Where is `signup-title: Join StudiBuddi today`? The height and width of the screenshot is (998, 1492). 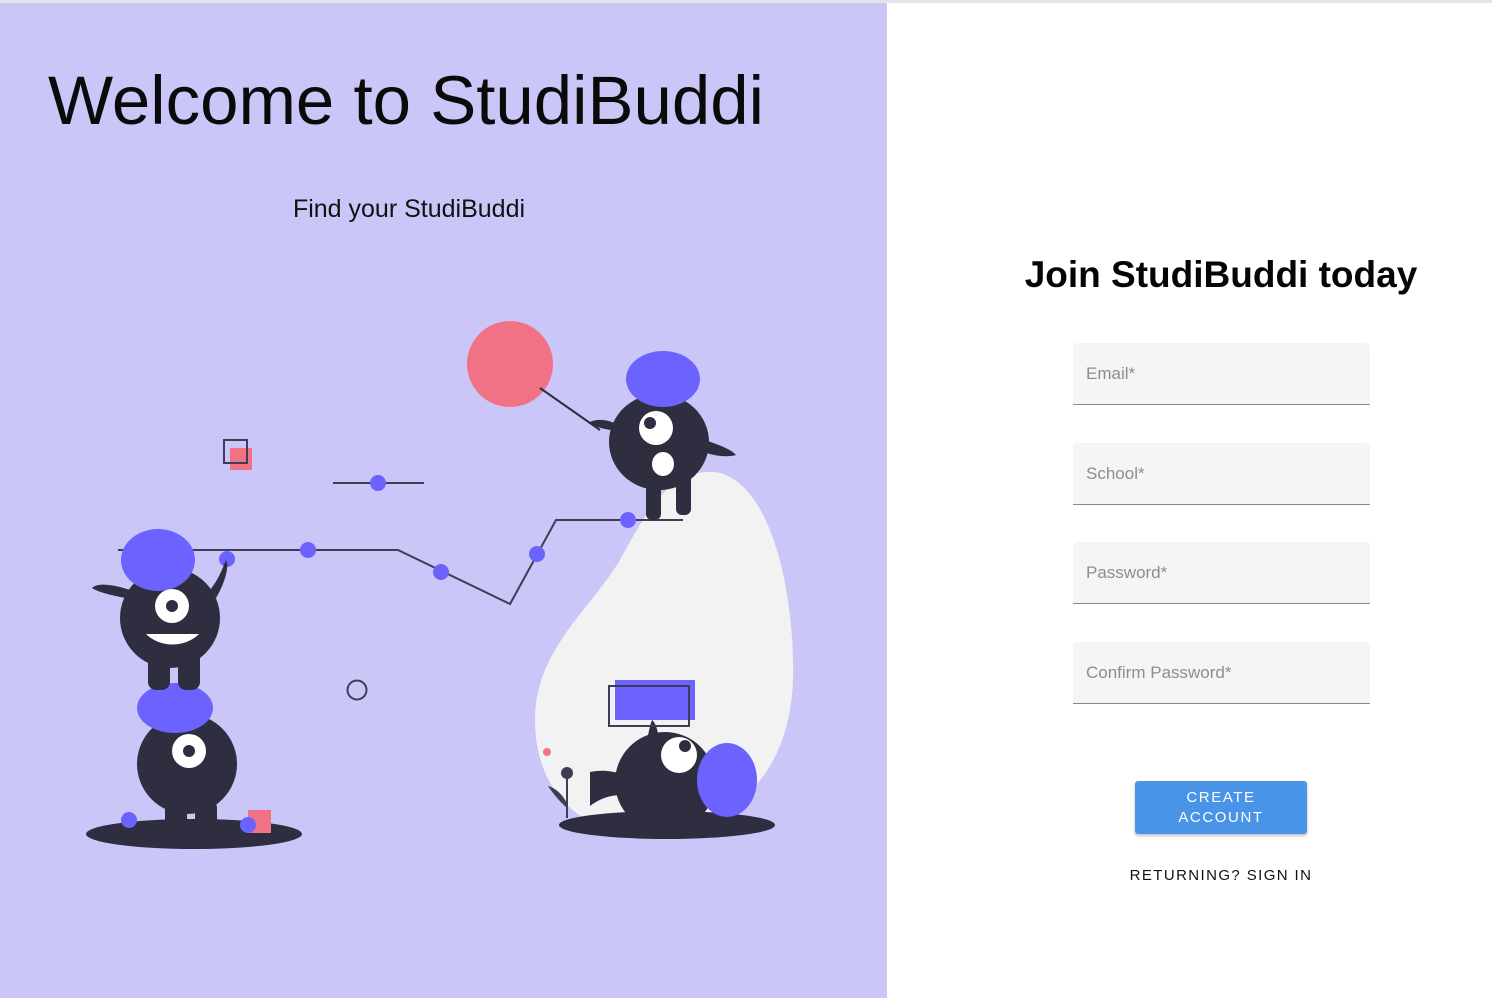 signup-title: Join StudiBuddi today is located at coordinates (1221, 274).